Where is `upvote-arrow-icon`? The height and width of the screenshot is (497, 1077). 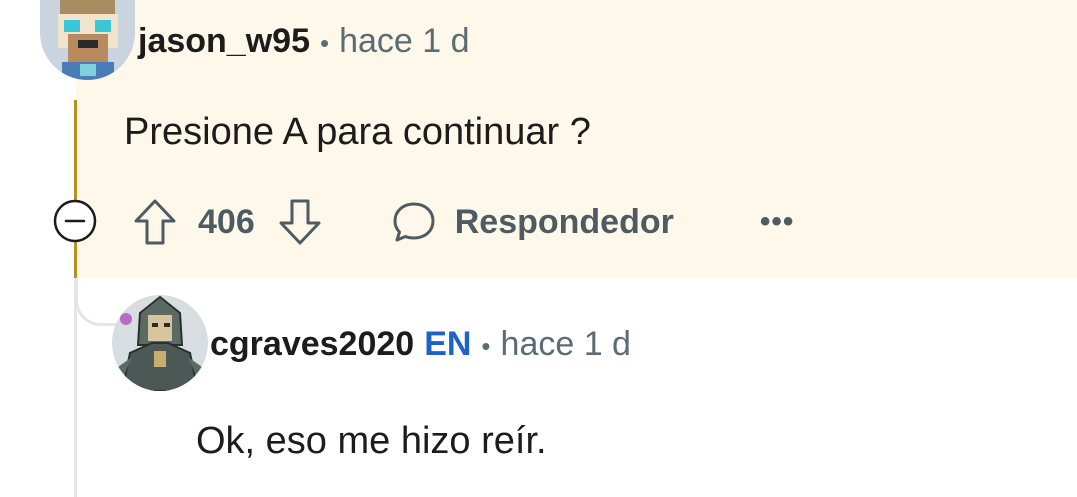 upvote-arrow-icon is located at coordinates (155, 222).